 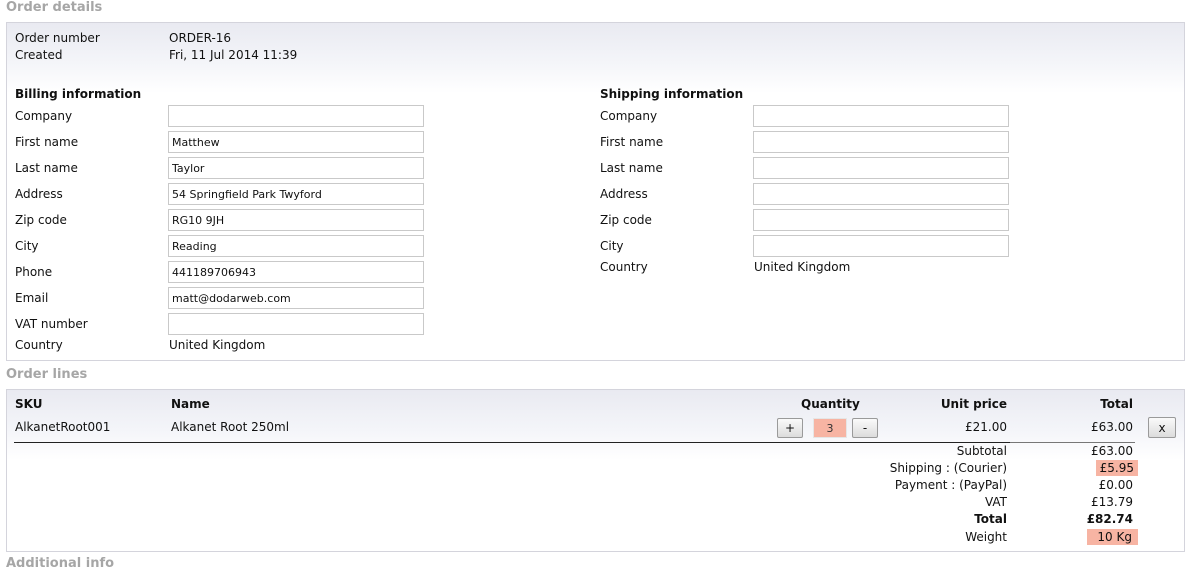 I want to click on shipping-company-field, so click(x=881, y=116).